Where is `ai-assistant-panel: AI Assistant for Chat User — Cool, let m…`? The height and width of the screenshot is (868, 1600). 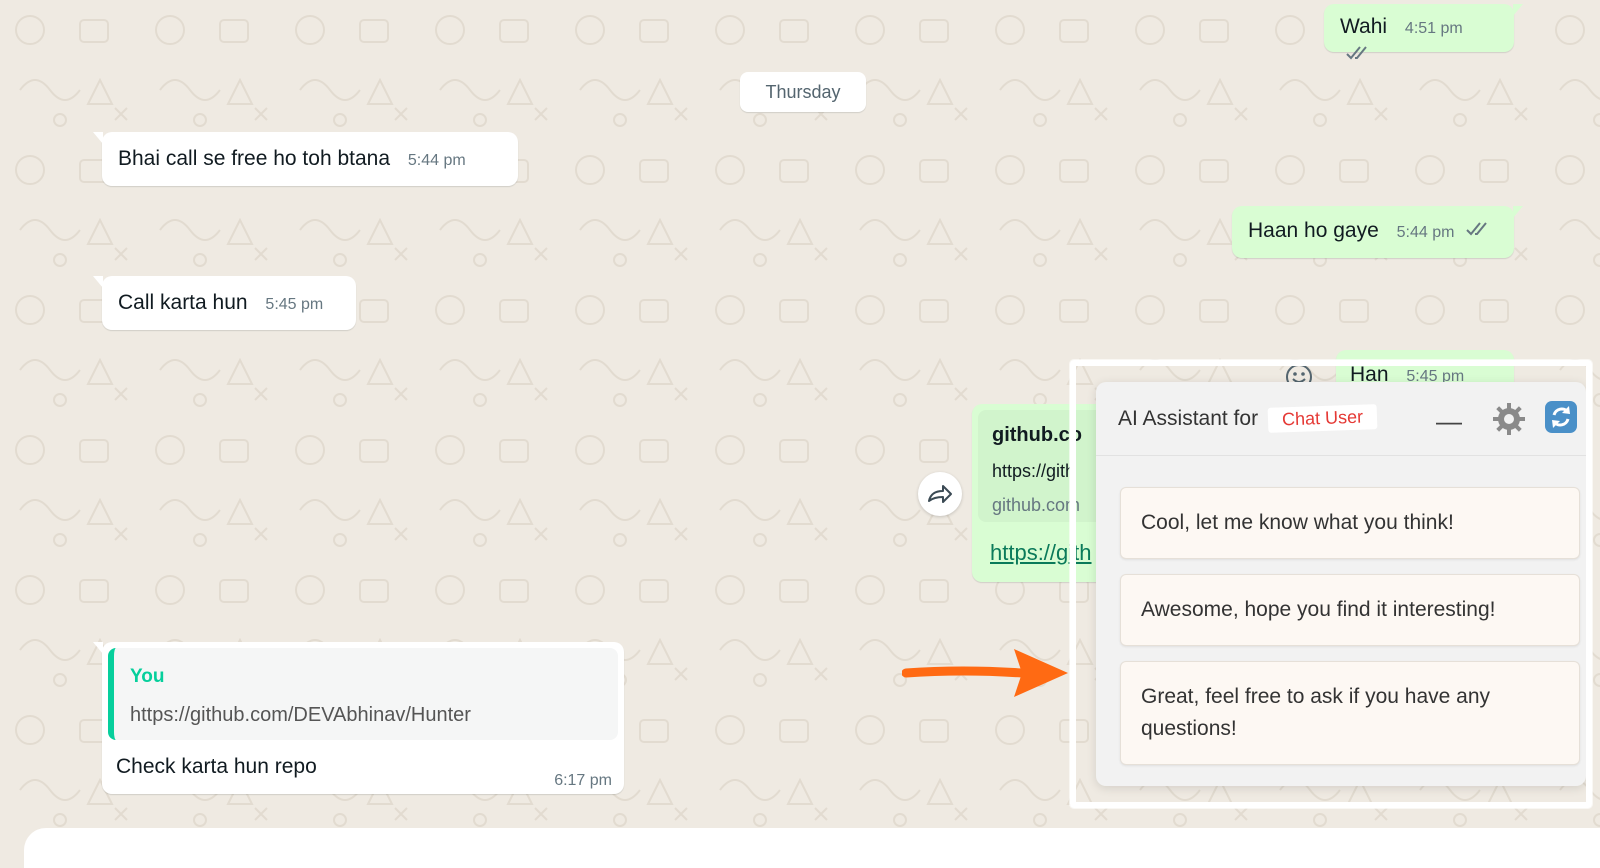 ai-assistant-panel: AI Assistant for Chat User — Cool, let m… is located at coordinates (1341, 584).